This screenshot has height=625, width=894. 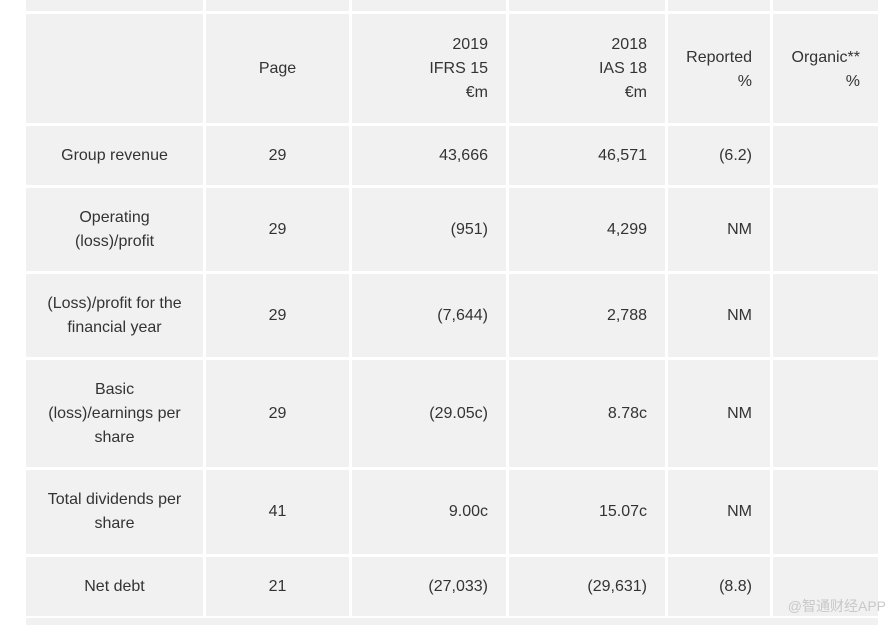 What do you see at coordinates (279, 513) in the screenshot?
I see `row-page: 41` at bounding box center [279, 513].